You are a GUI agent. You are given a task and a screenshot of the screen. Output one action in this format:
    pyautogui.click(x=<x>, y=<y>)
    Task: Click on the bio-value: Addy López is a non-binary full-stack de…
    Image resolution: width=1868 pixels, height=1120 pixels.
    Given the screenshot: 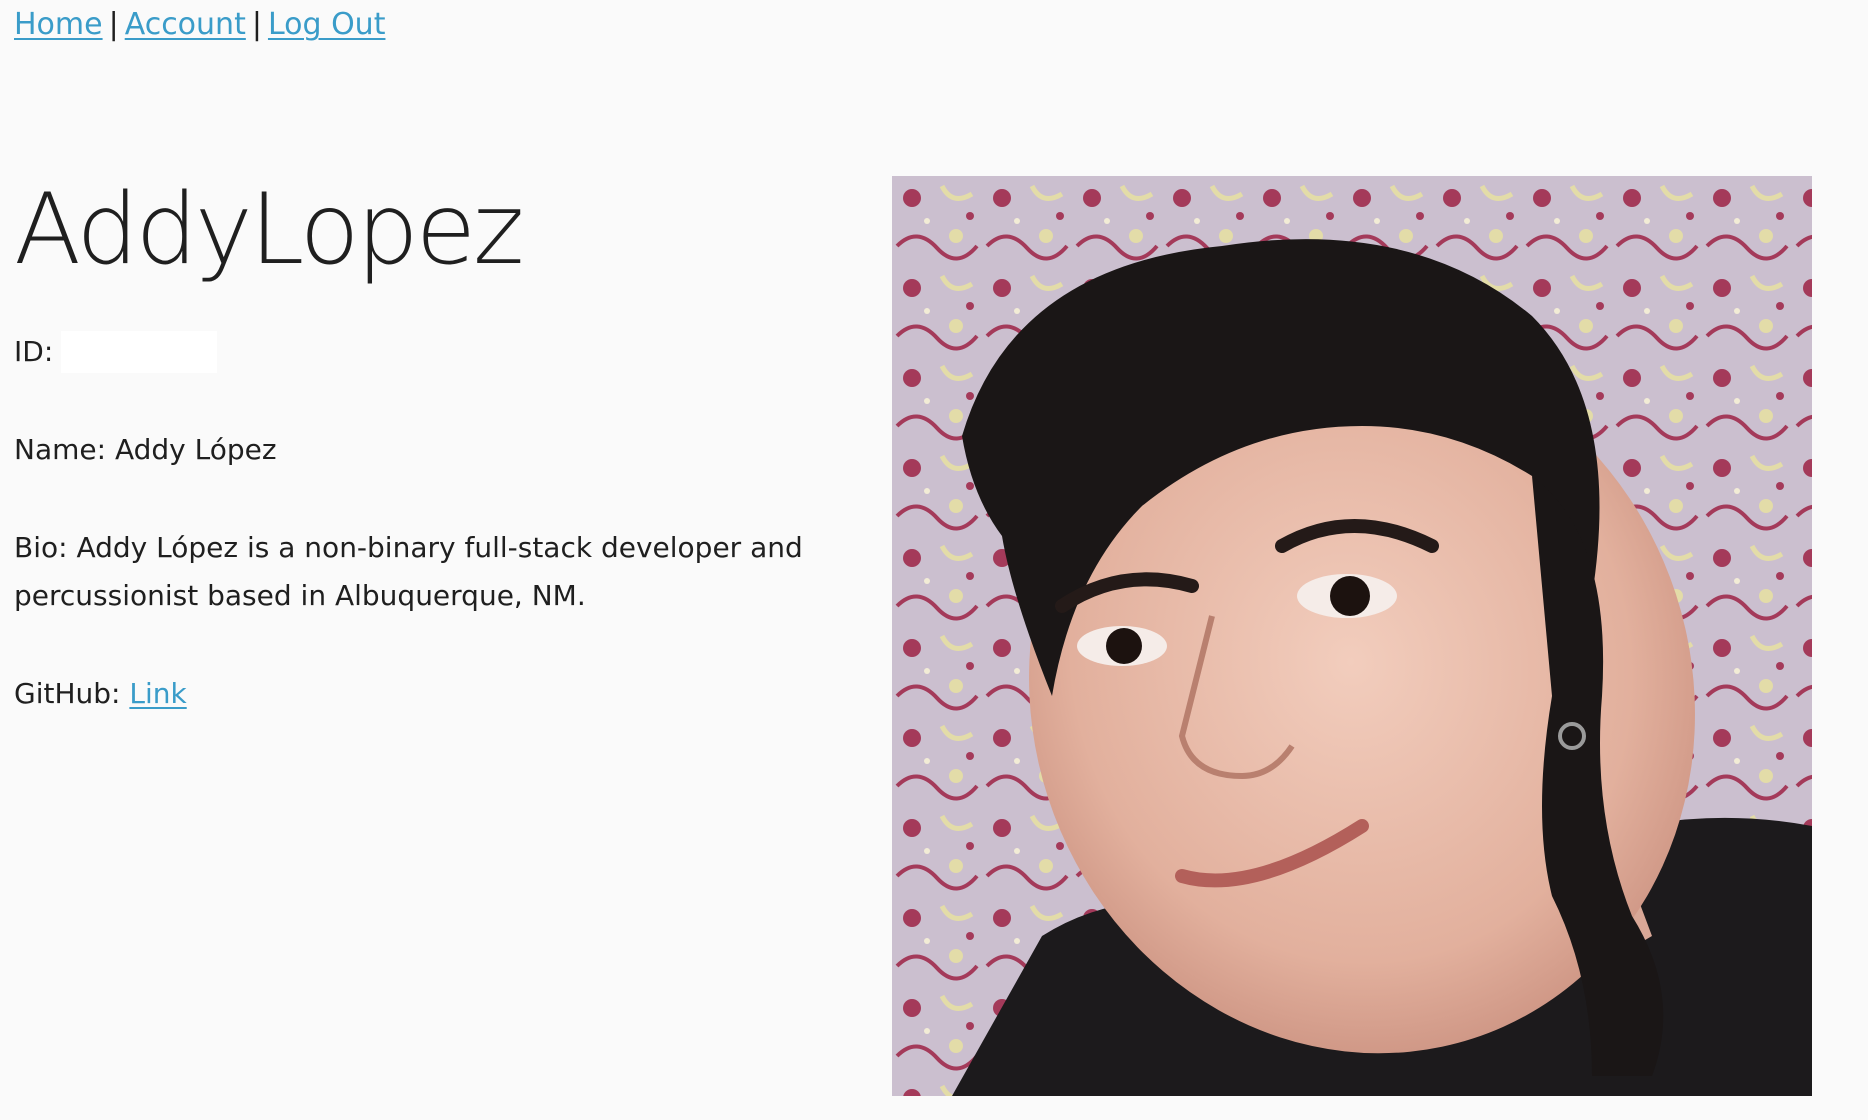 What is the action you would take?
    pyautogui.click(x=408, y=571)
    